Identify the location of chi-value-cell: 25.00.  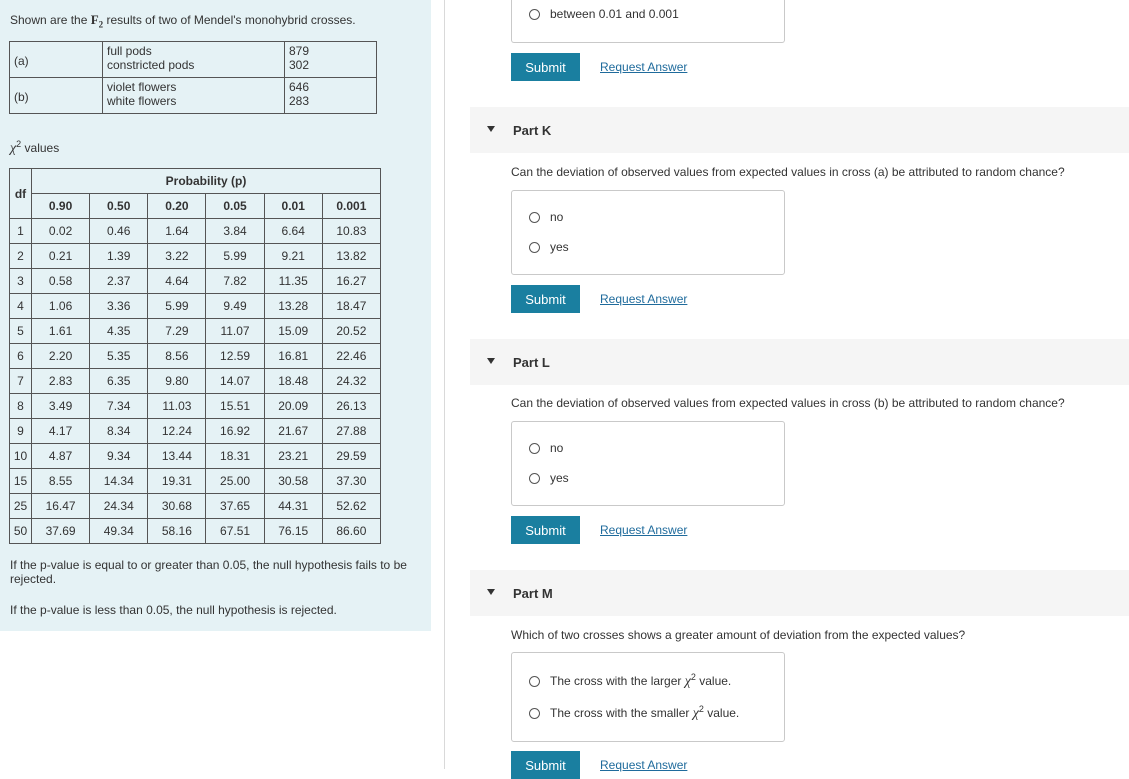
(235, 481).